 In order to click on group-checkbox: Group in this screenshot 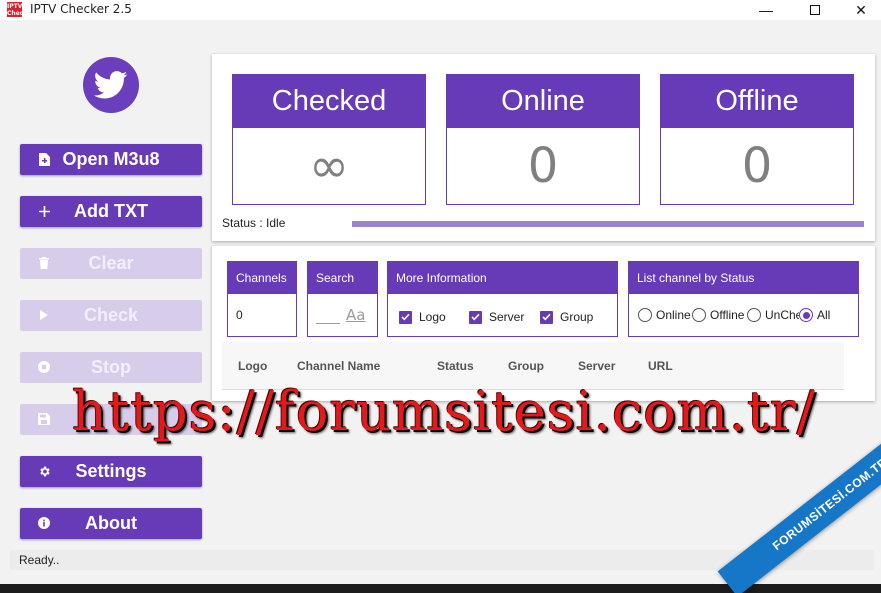, I will do `click(566, 317)`.